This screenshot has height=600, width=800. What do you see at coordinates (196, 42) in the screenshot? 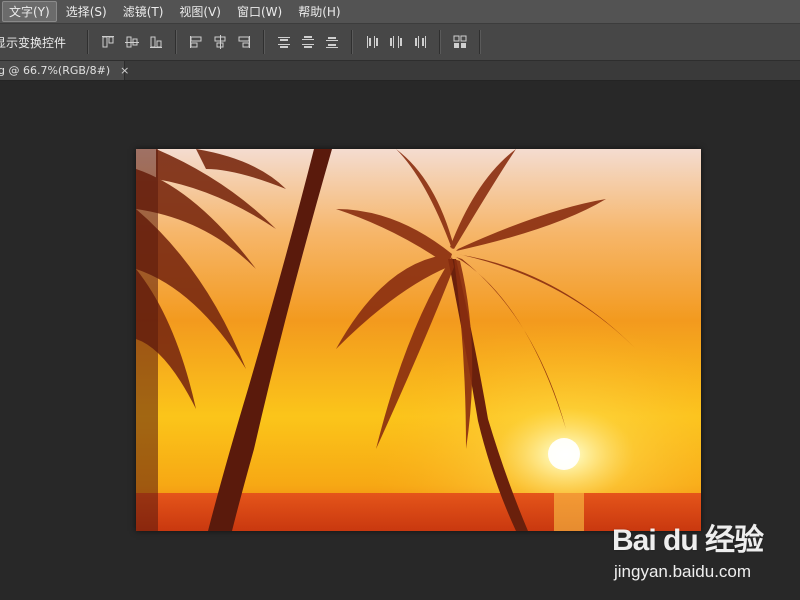
I see `align-left-edges-icon` at bounding box center [196, 42].